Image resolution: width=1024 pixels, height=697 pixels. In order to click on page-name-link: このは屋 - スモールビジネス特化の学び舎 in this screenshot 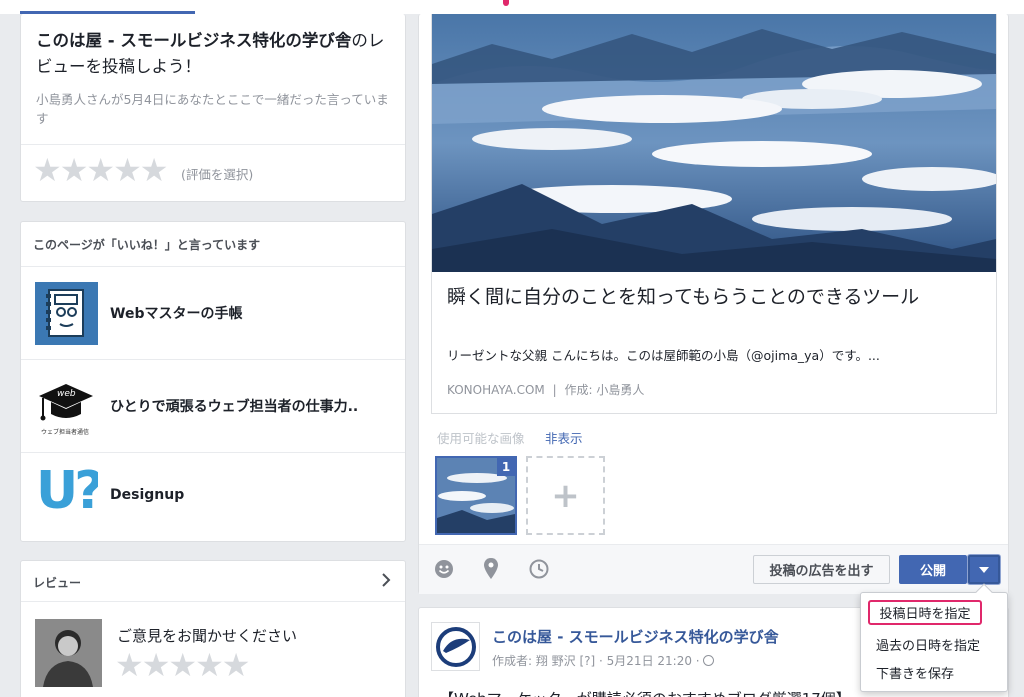, I will do `click(193, 40)`.